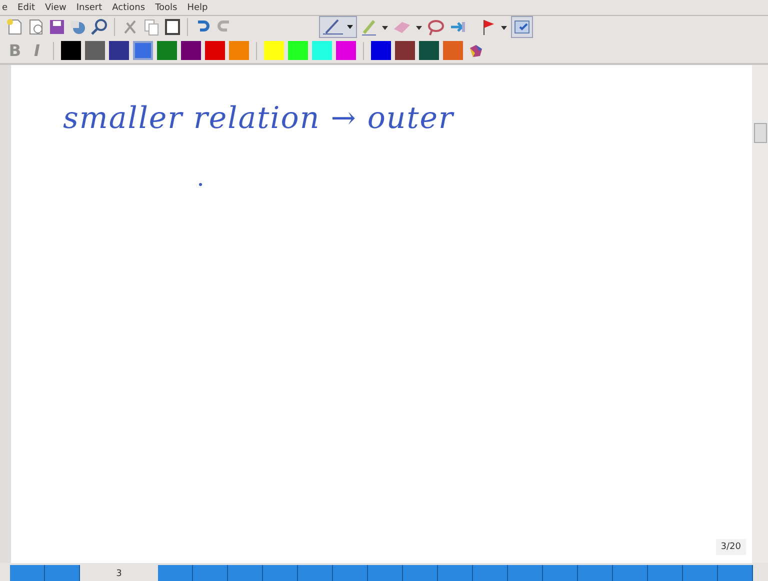 The height and width of the screenshot is (581, 768). Describe the element at coordinates (57, 27) in the screenshot. I see `save-icon` at that location.